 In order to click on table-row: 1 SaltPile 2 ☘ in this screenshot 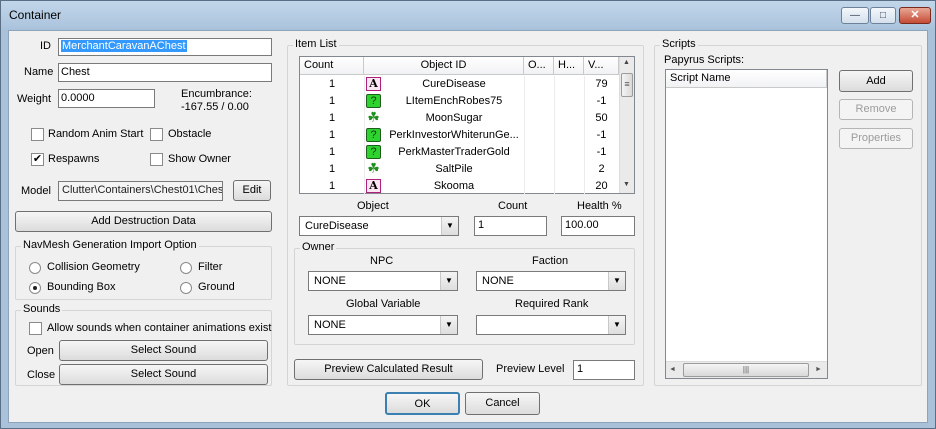, I will do `click(459, 169)`.